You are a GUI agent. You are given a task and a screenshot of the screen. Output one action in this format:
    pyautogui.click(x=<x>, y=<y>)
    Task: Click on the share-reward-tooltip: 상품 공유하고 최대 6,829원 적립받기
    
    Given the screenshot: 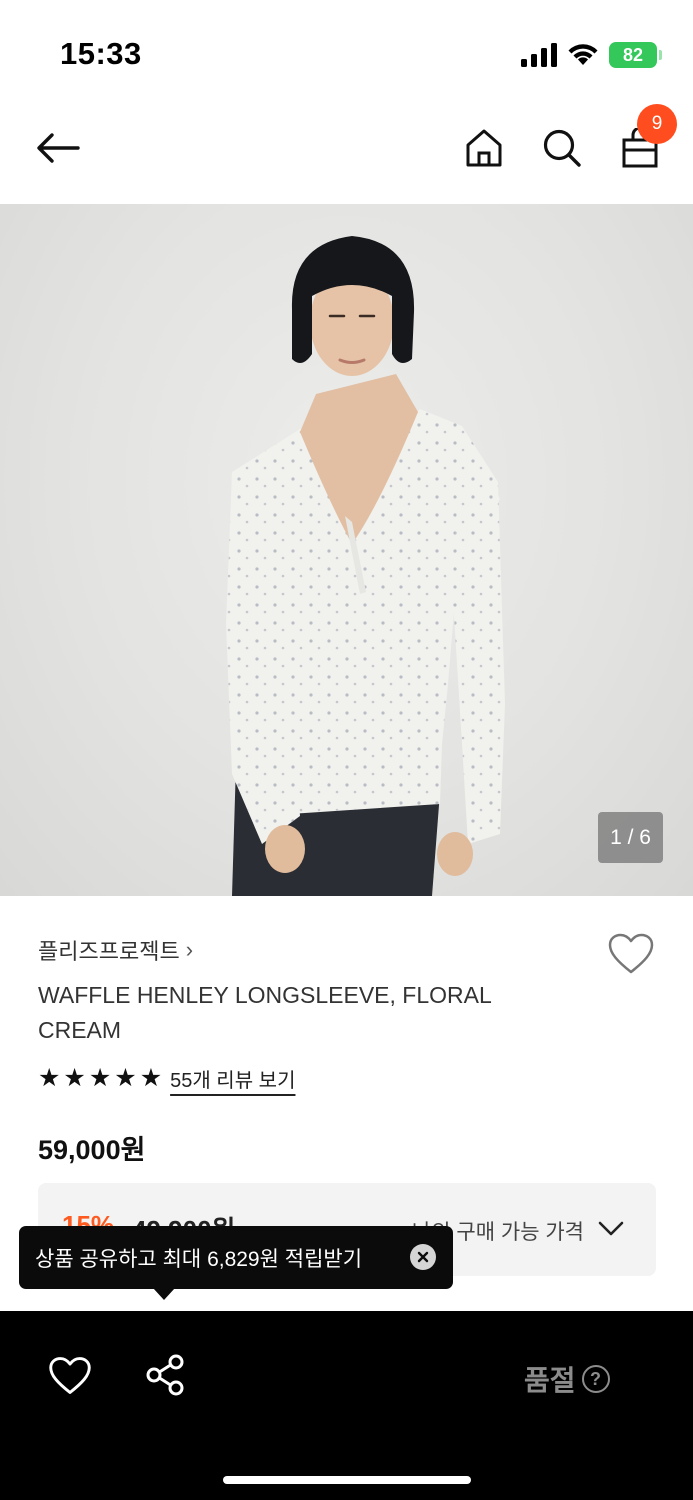 What is the action you would take?
    pyautogui.click(x=236, y=1257)
    